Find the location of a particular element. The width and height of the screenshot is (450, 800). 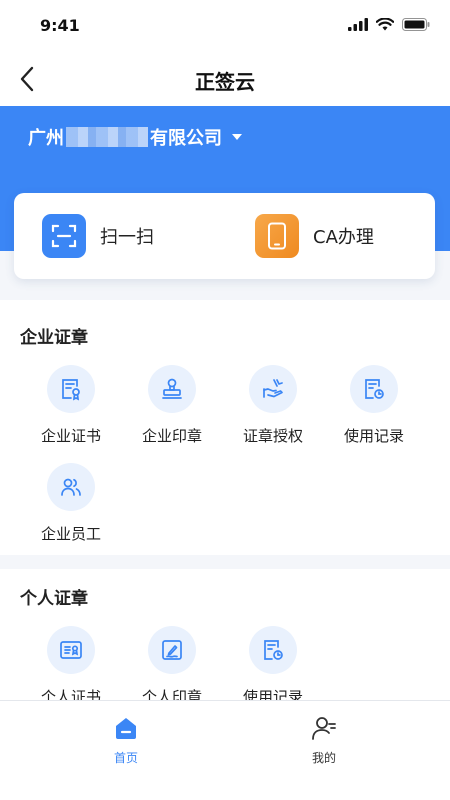

personal-record-item: 使用记录 is located at coordinates (273, 663).